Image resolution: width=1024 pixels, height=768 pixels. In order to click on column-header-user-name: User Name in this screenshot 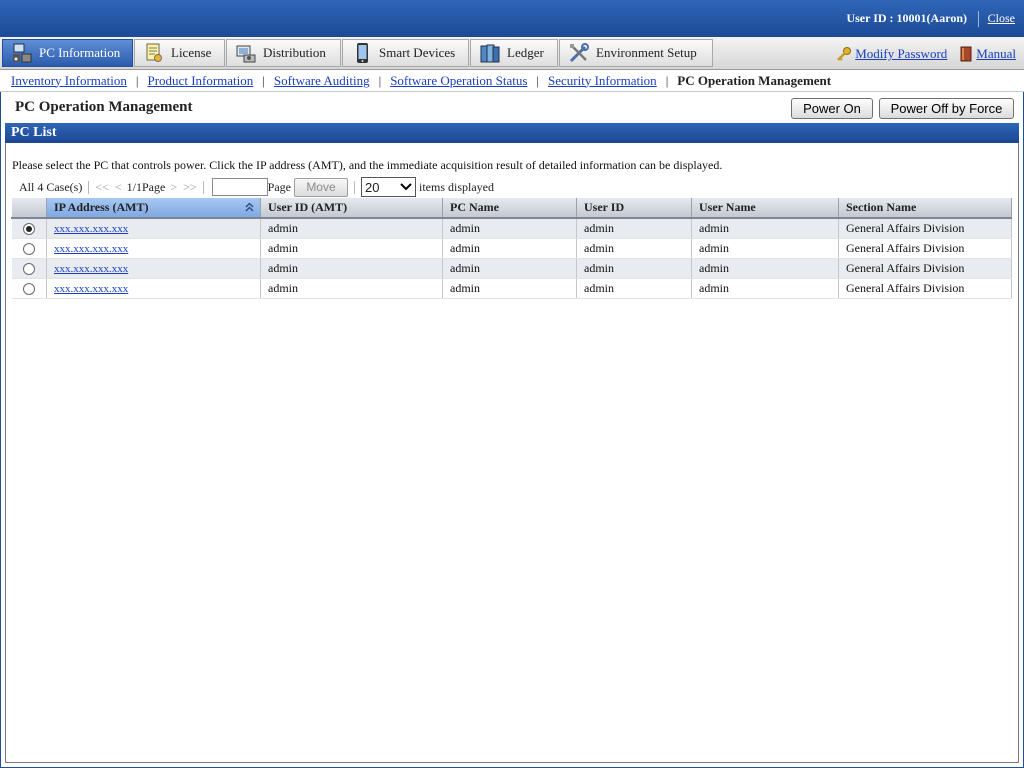, I will do `click(765, 208)`.